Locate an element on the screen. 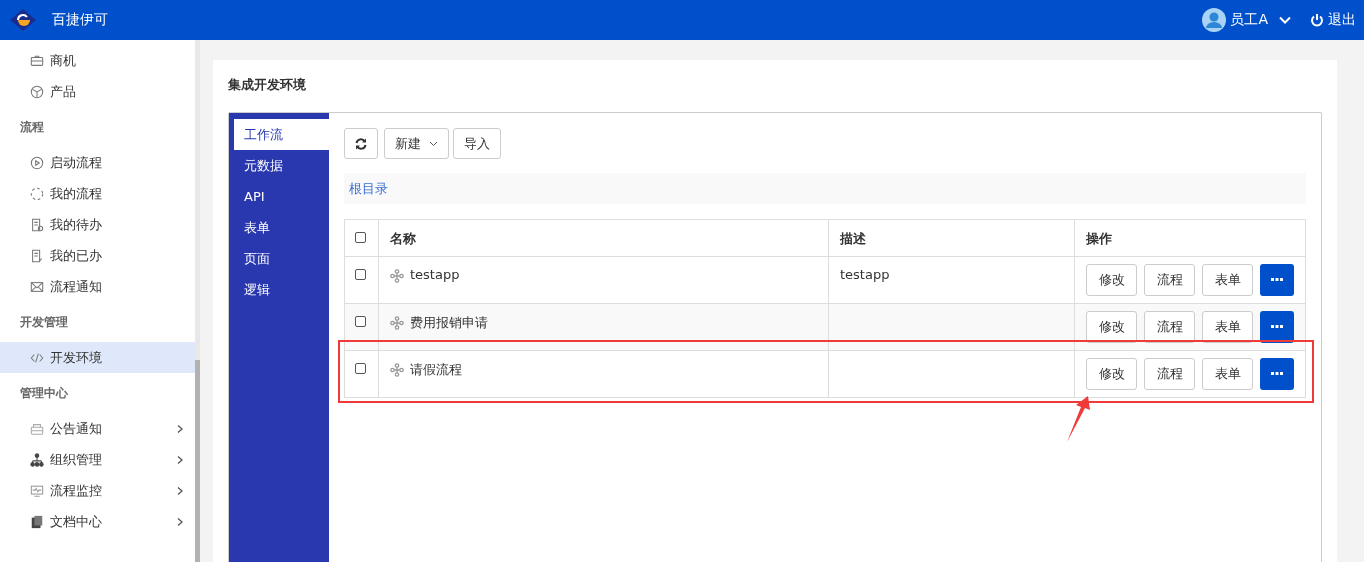 Image resolution: width=1364 pixels, height=562 pixels. tab: 工作流 is located at coordinates (281, 134).